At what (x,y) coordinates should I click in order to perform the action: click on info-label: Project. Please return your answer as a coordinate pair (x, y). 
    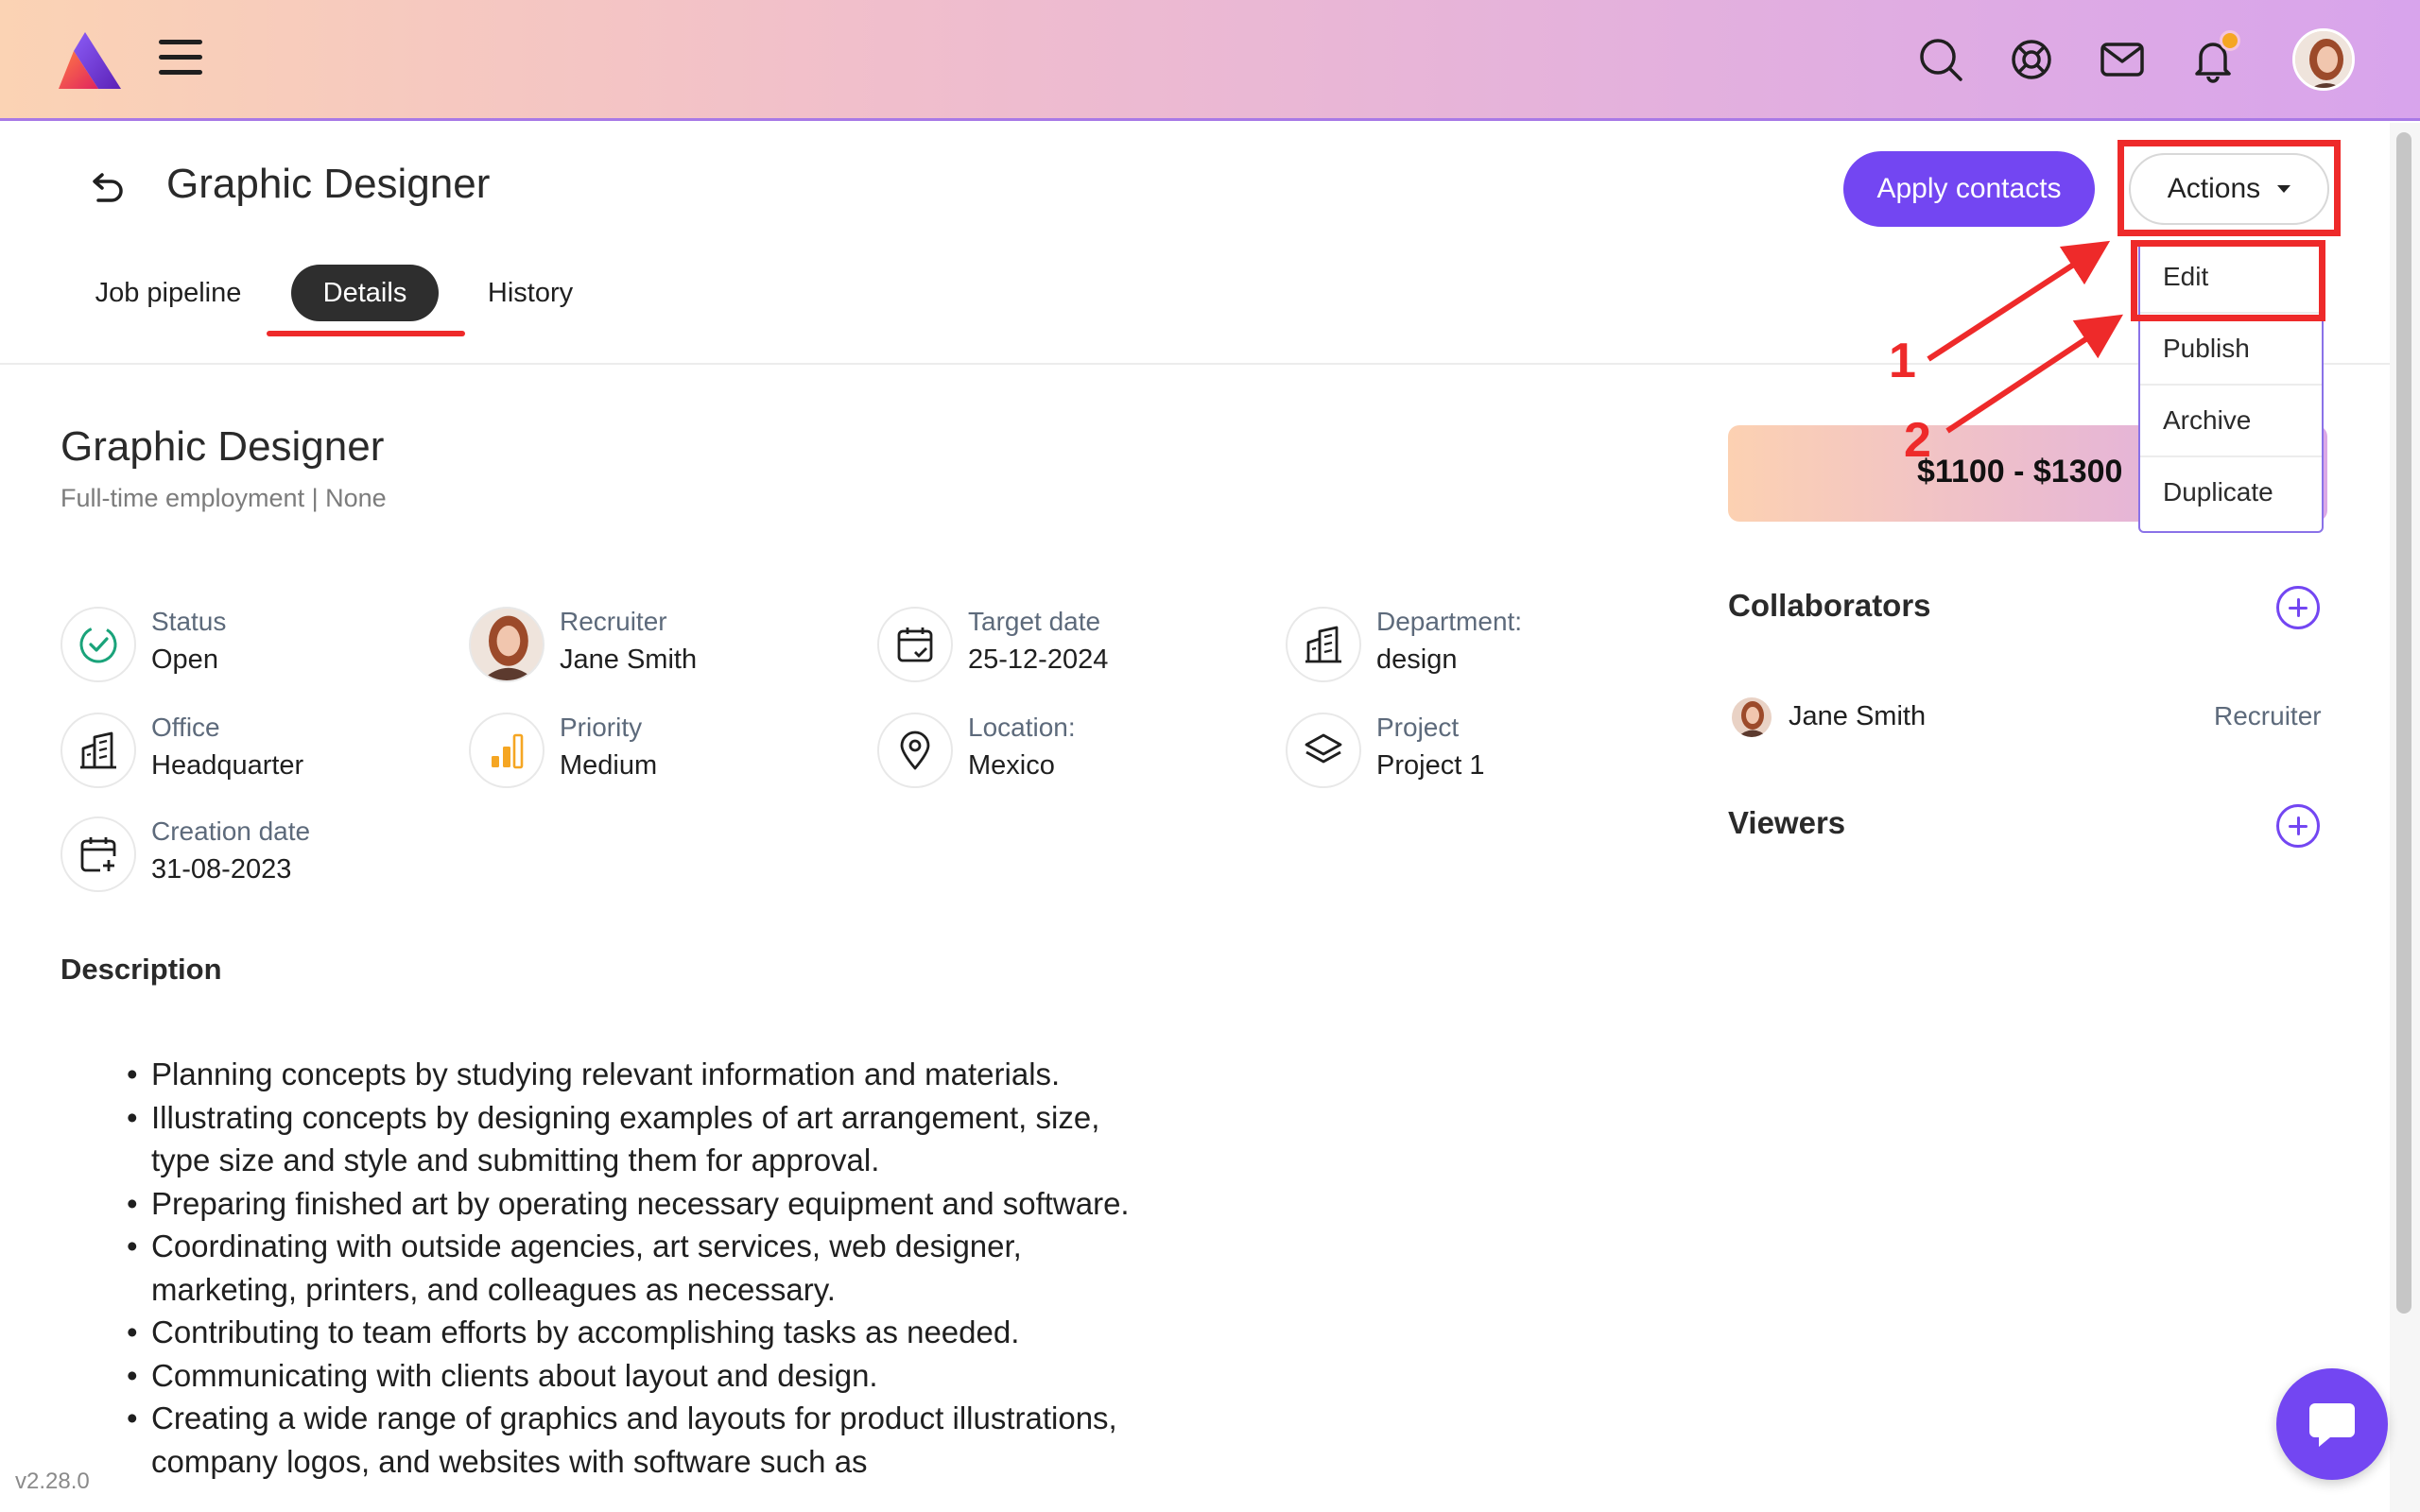
    Looking at the image, I should click on (1418, 727).